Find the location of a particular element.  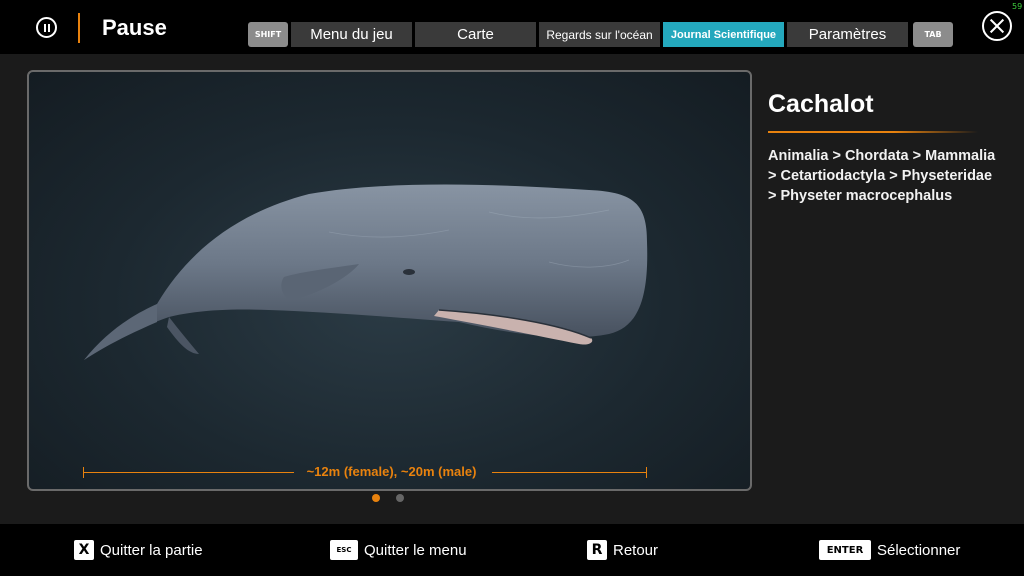

enter-key-icon: ENTER is located at coordinates (845, 550).